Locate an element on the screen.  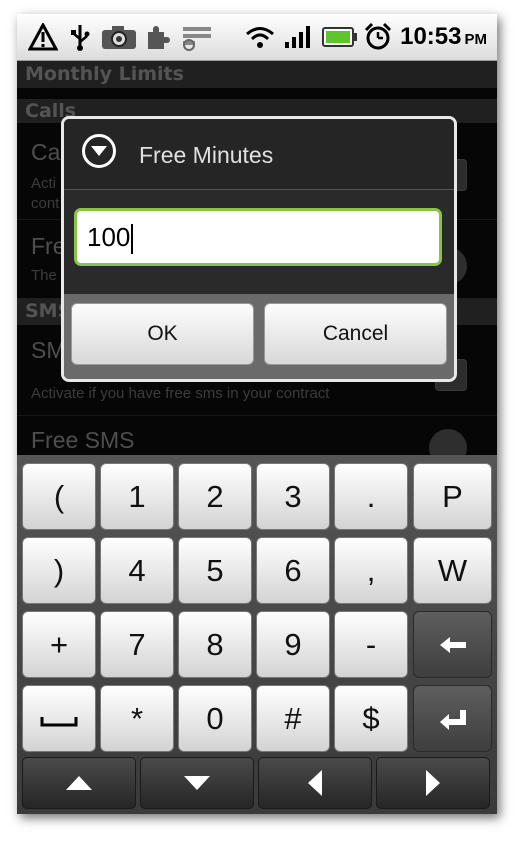
arrow-right-icon is located at coordinates (433, 783).